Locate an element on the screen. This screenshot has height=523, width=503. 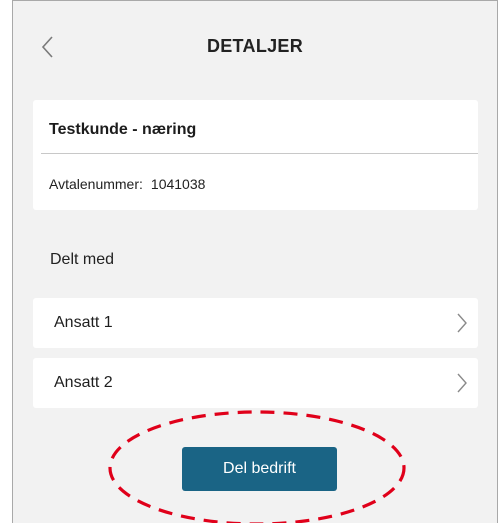
shared-item-ansatt-1: Ansatt 1 is located at coordinates (255, 323).